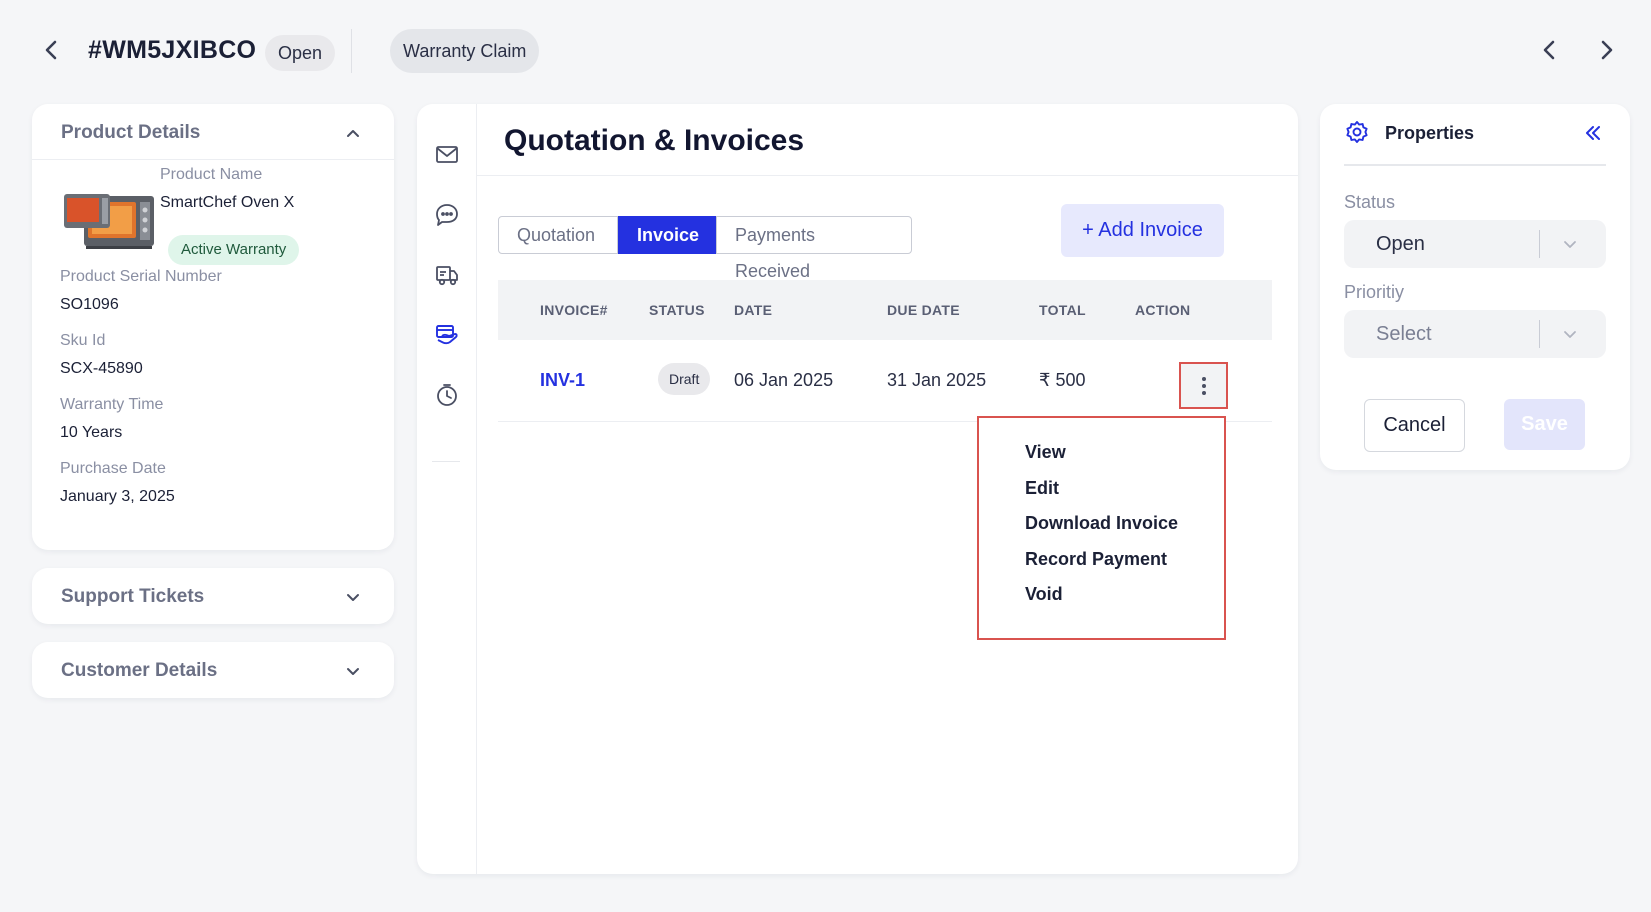  Describe the element at coordinates (447, 215) in the screenshot. I see `chat-icon` at that location.